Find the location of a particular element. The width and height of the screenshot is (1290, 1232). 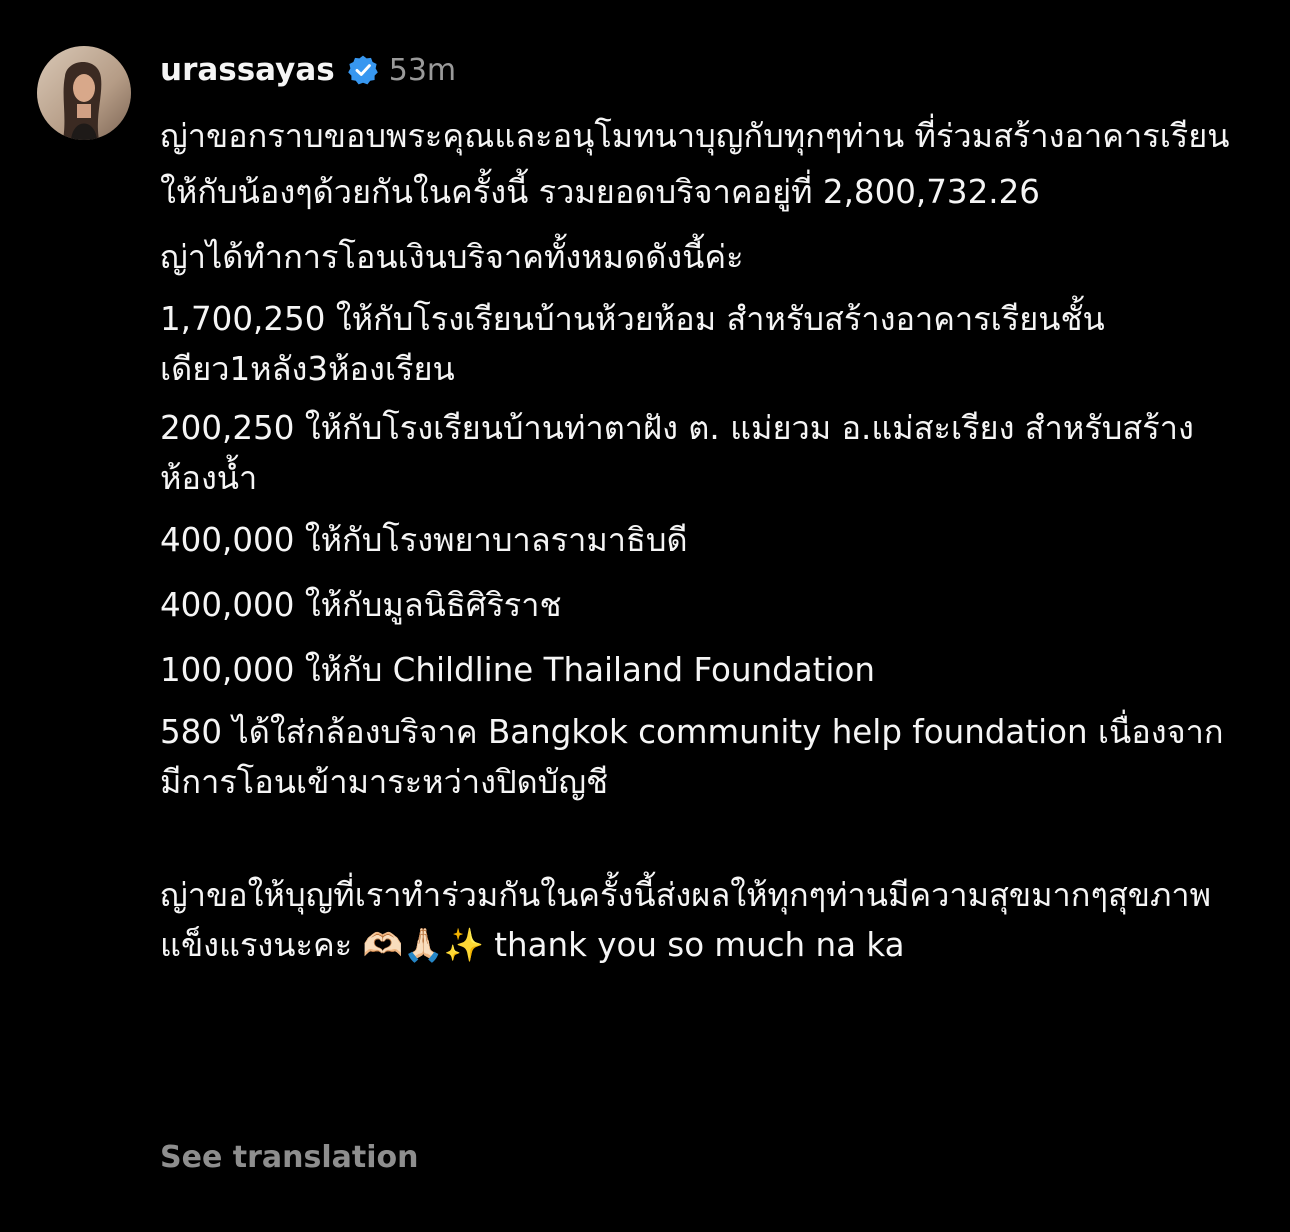

verified-badge-icon is located at coordinates (363, 70).